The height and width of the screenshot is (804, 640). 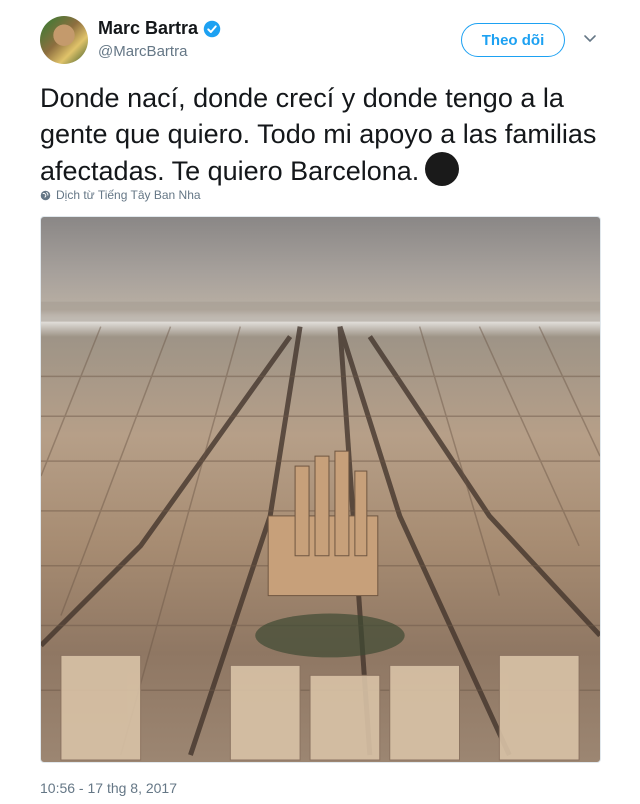 What do you see at coordinates (45, 195) in the screenshot?
I see `globe-icon` at bounding box center [45, 195].